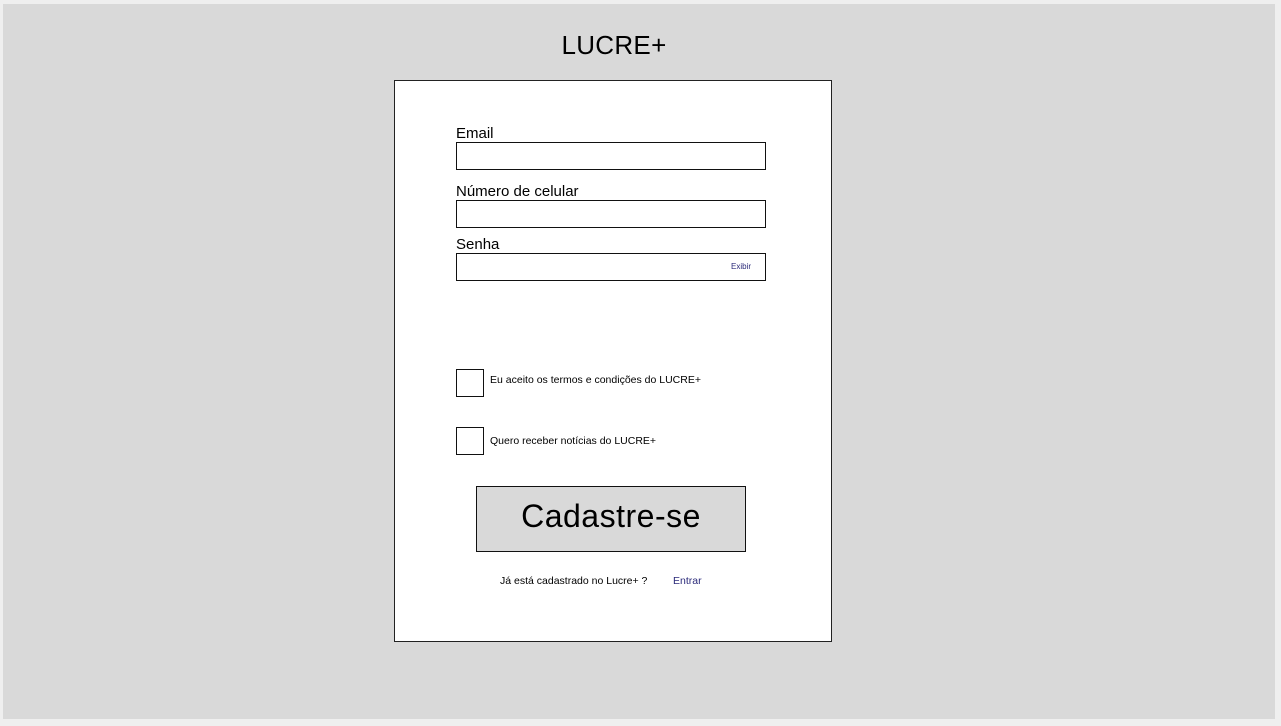 The image size is (1281, 726). What do you see at coordinates (611, 214) in the screenshot?
I see `phone-field` at bounding box center [611, 214].